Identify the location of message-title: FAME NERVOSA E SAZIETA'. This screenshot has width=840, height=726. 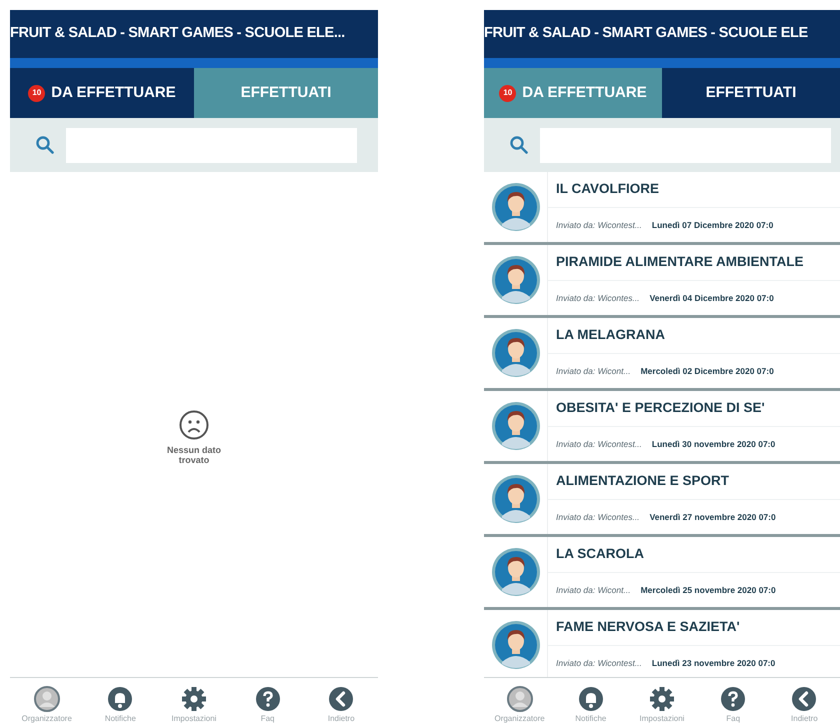
(648, 627).